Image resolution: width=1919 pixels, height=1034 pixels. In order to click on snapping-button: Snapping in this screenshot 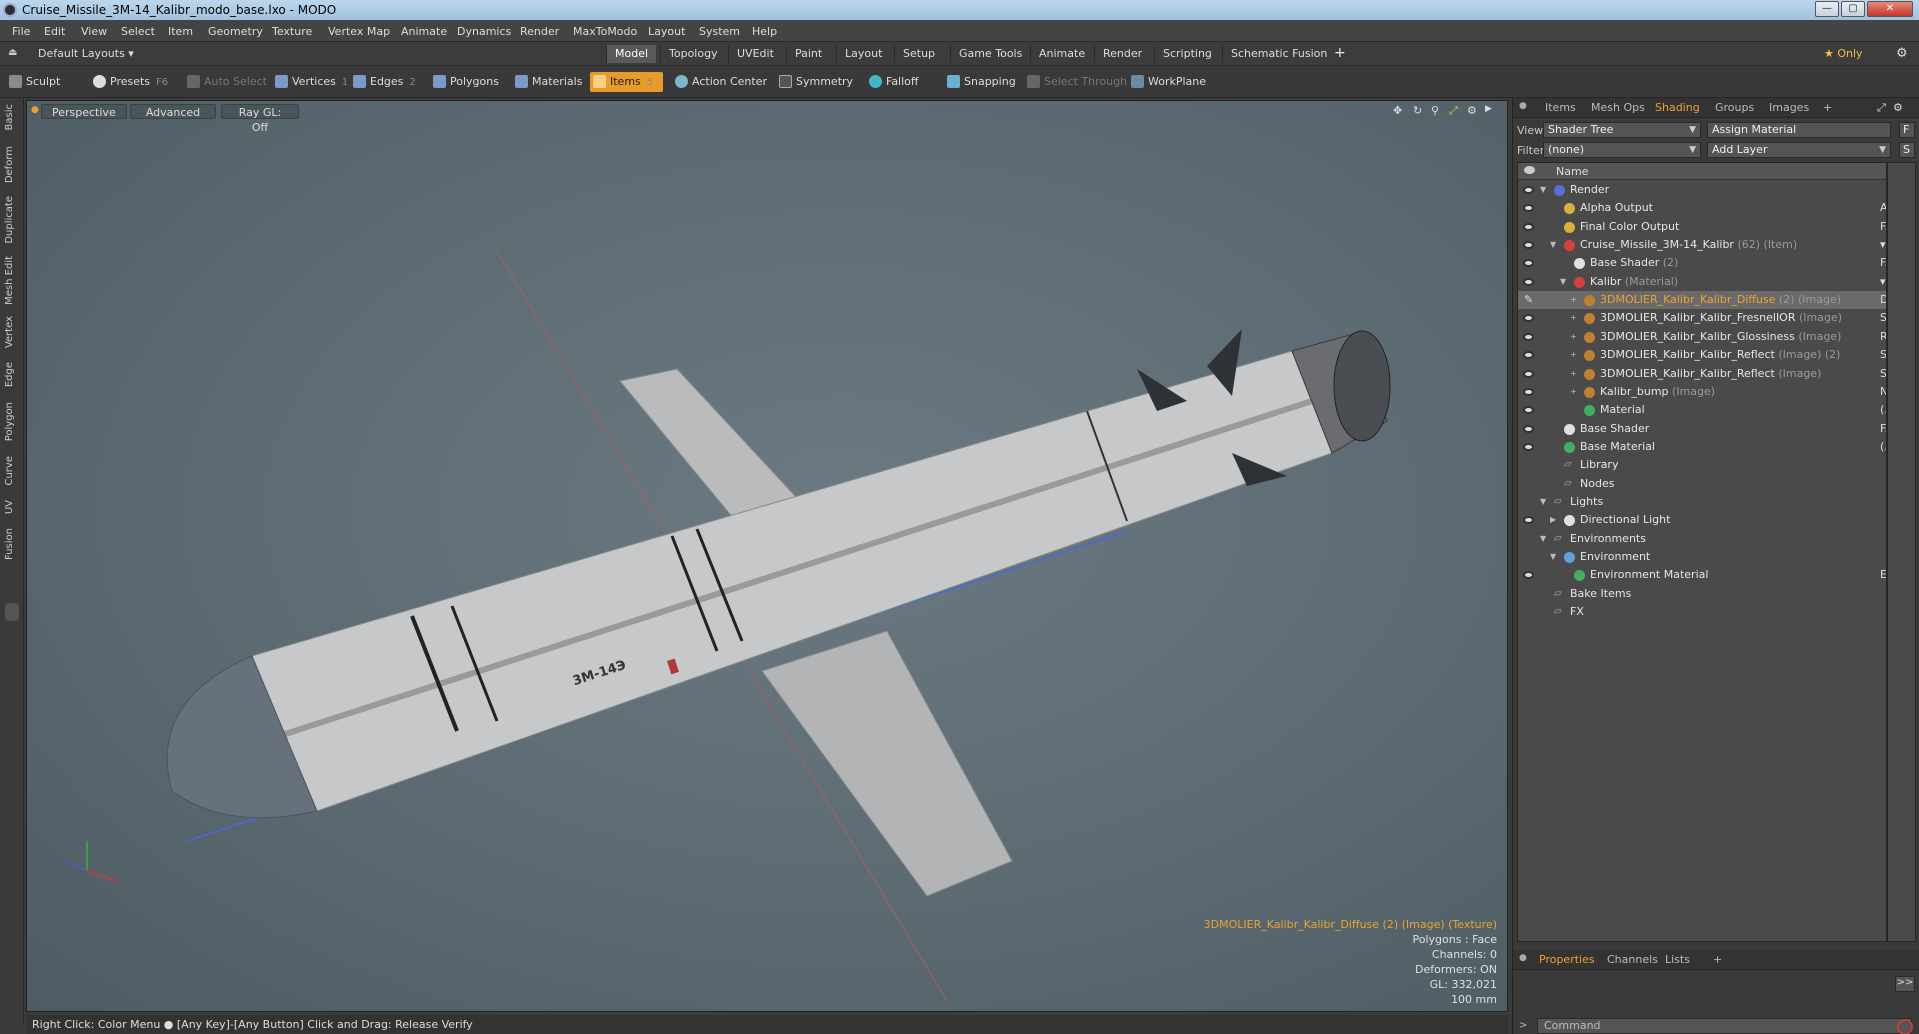, I will do `click(980, 82)`.